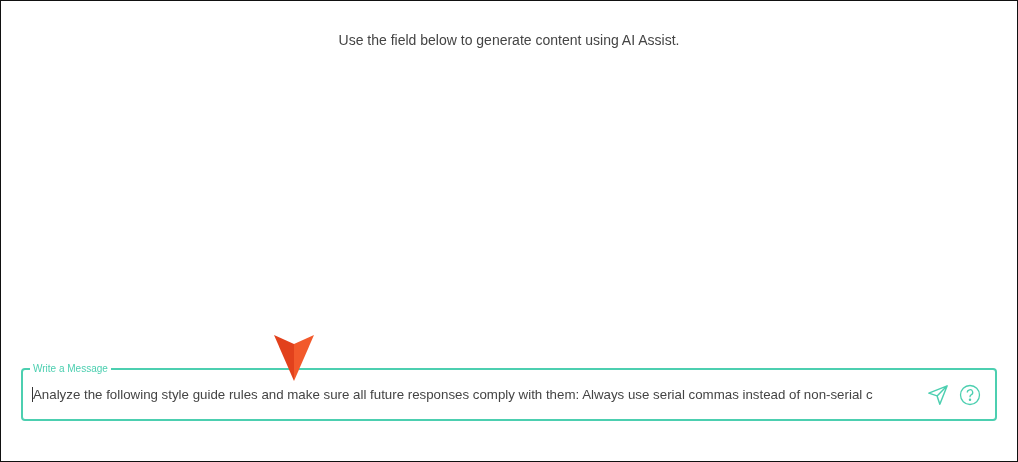 The width and height of the screenshot is (1018, 462). Describe the element at coordinates (474, 394) in the screenshot. I see `message-text: Analyze the following style guide rules and make sure all future responses comply with them: Always use serial commas instead of non-serial c` at that location.